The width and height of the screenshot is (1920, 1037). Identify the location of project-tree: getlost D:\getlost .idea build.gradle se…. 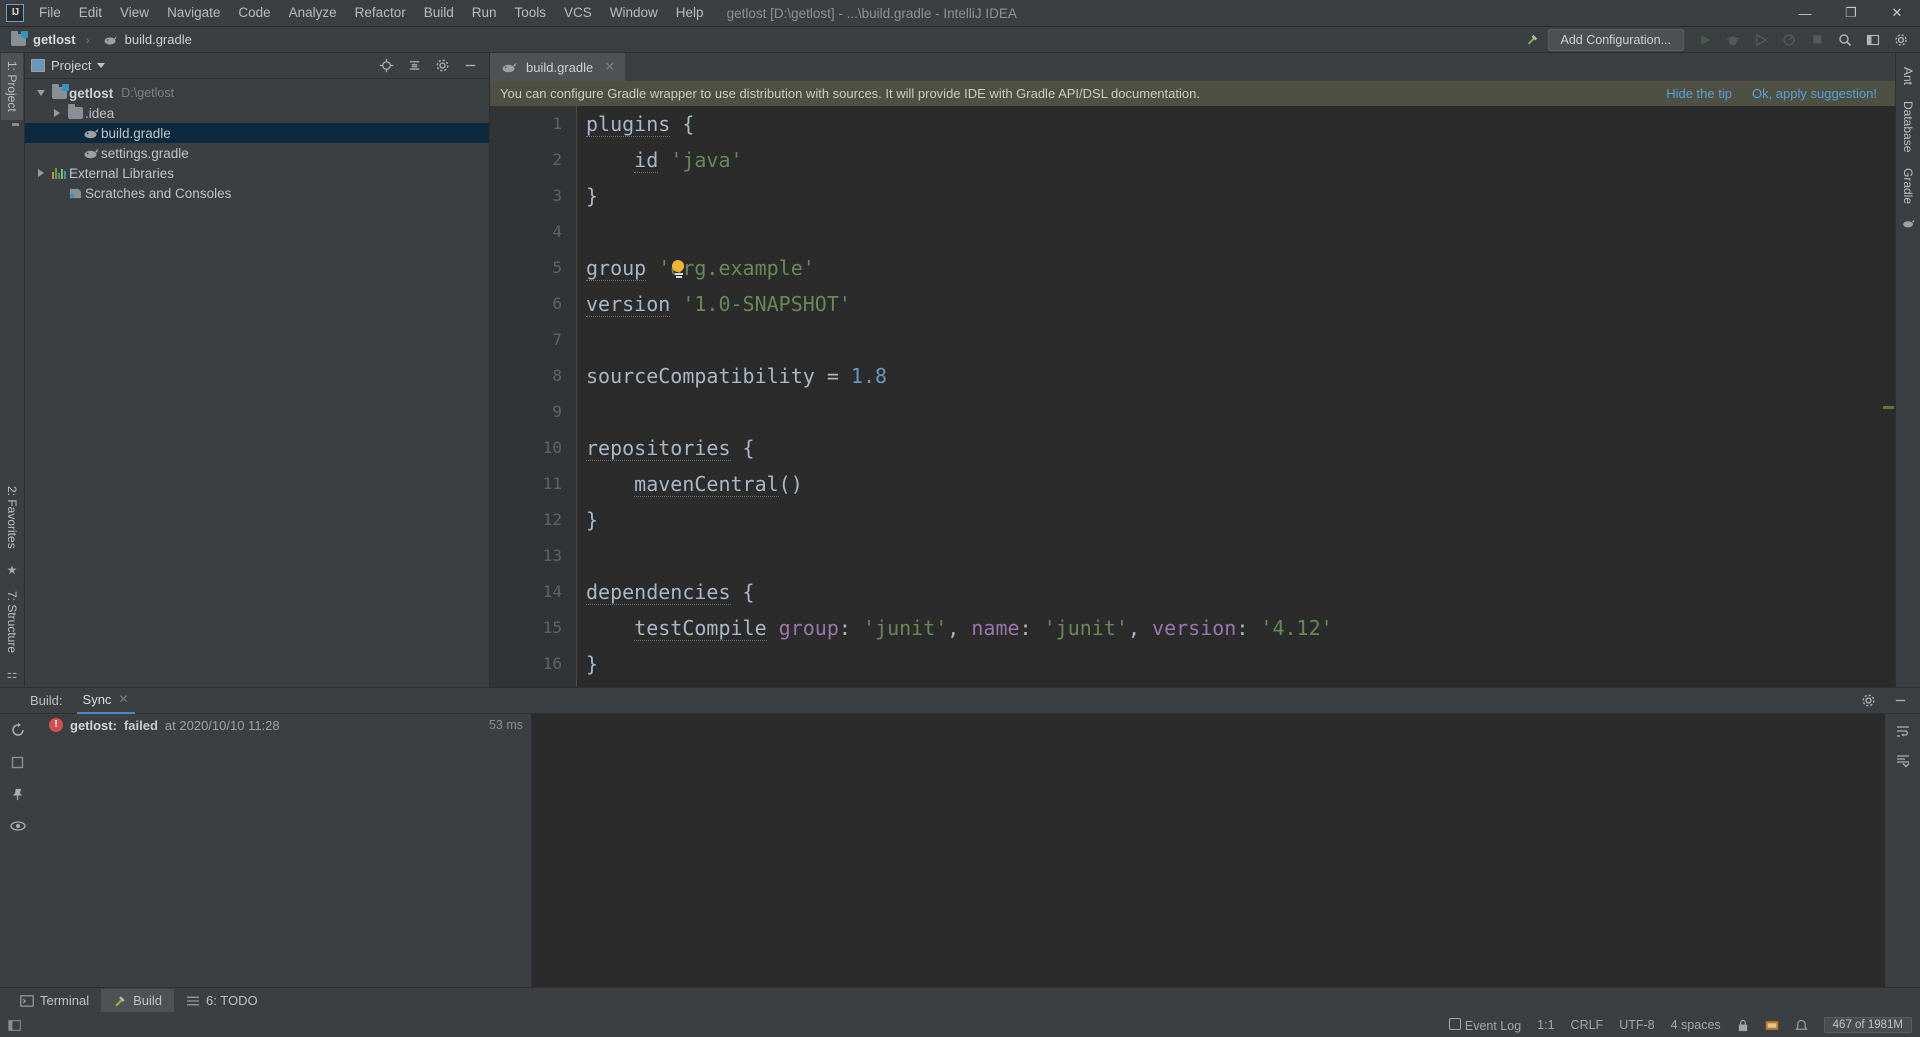
(257, 383).